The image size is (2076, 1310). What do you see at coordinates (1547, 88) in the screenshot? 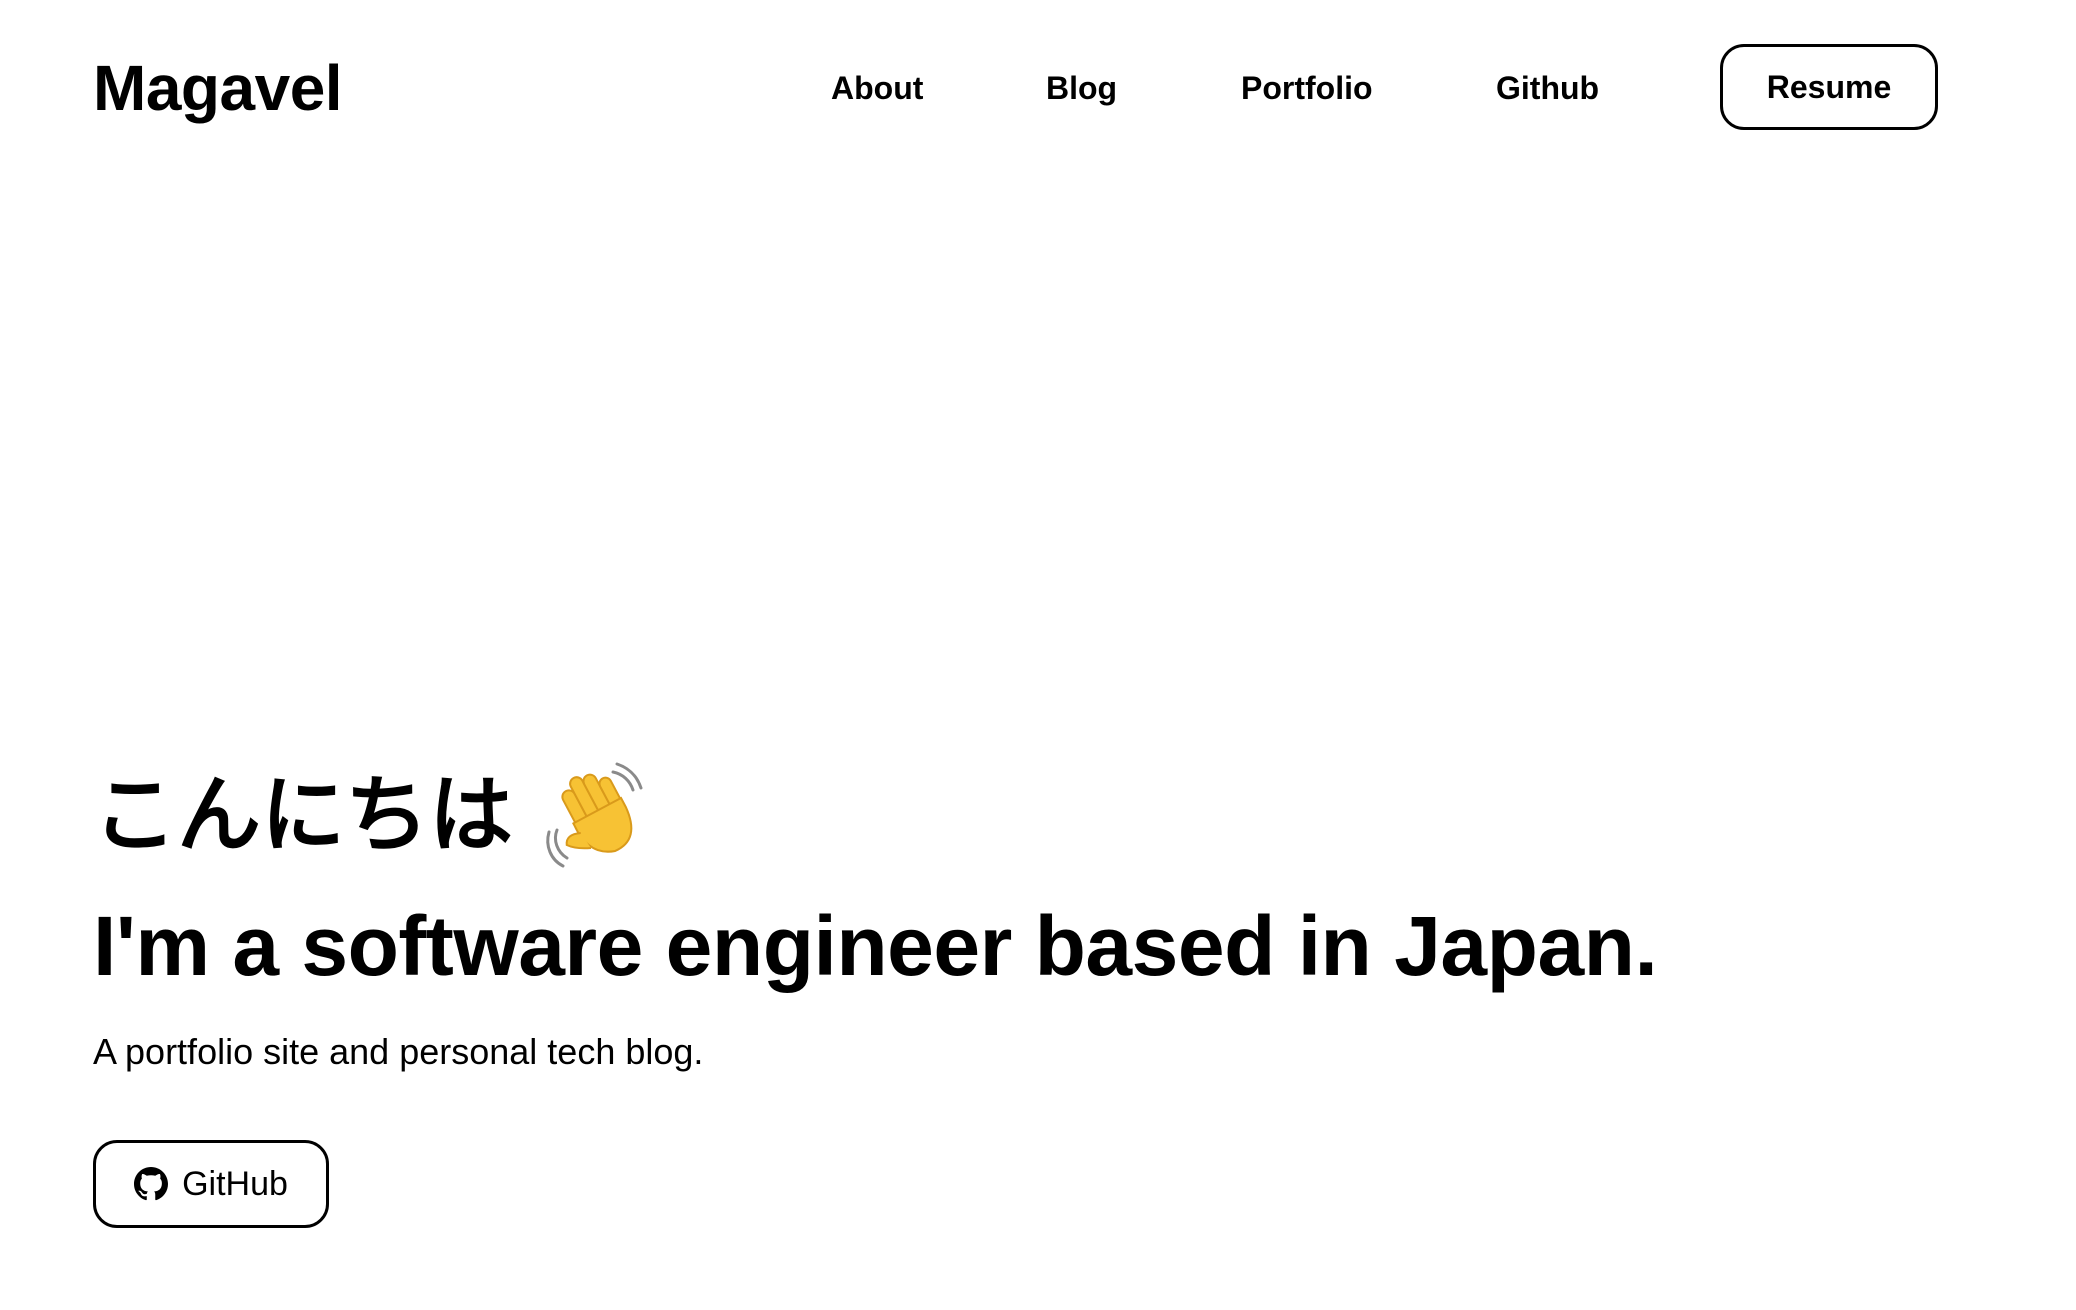
I see `nav-link-github: Github` at bounding box center [1547, 88].